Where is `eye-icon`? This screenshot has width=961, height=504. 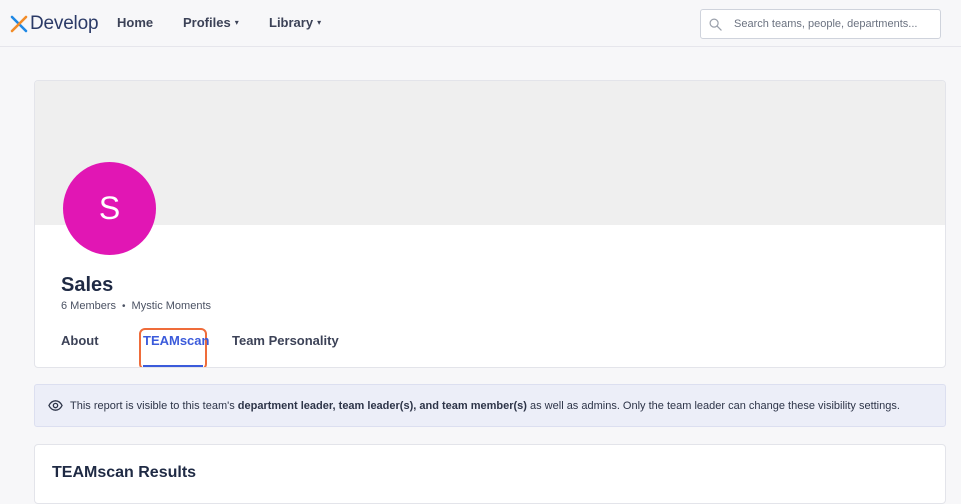 eye-icon is located at coordinates (55, 405).